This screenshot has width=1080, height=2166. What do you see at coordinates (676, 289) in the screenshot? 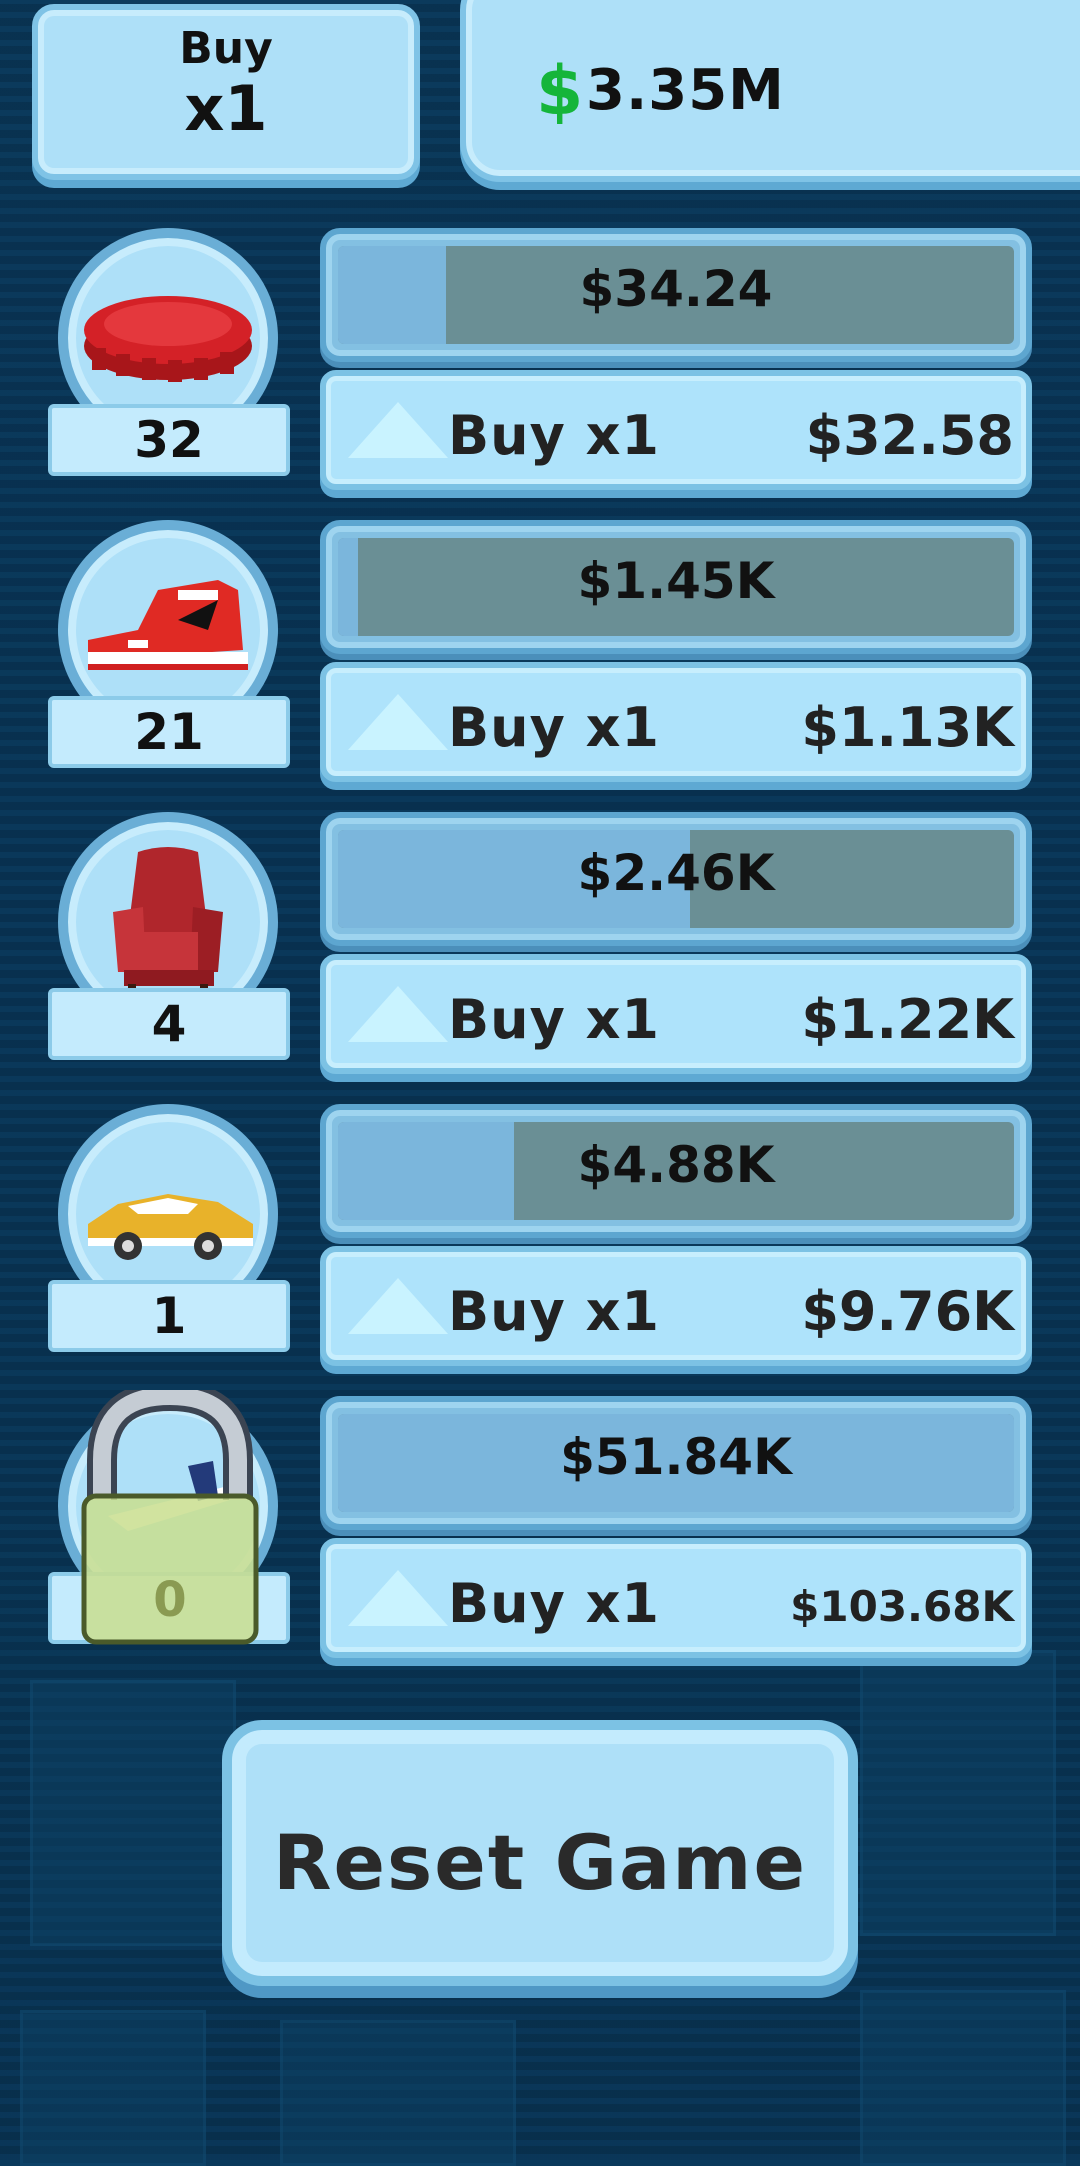
I see `progress-value: $34.24` at bounding box center [676, 289].